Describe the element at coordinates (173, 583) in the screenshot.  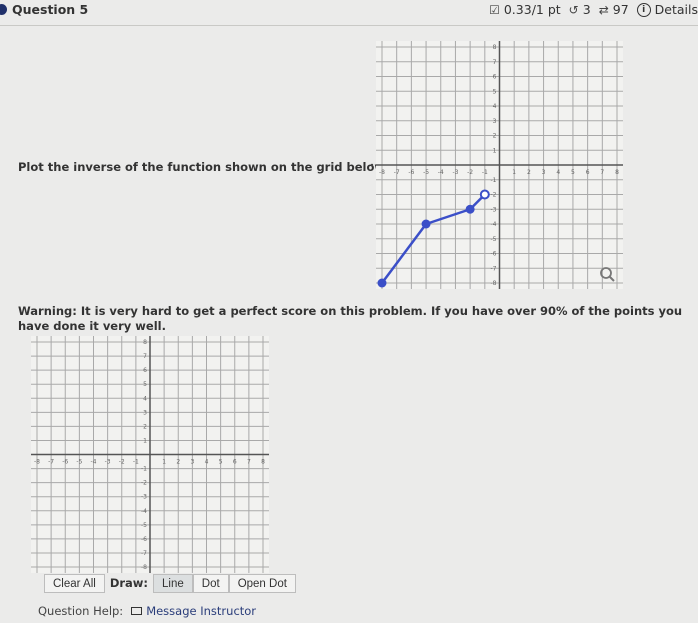
I see `draw-line-button: Line` at that location.